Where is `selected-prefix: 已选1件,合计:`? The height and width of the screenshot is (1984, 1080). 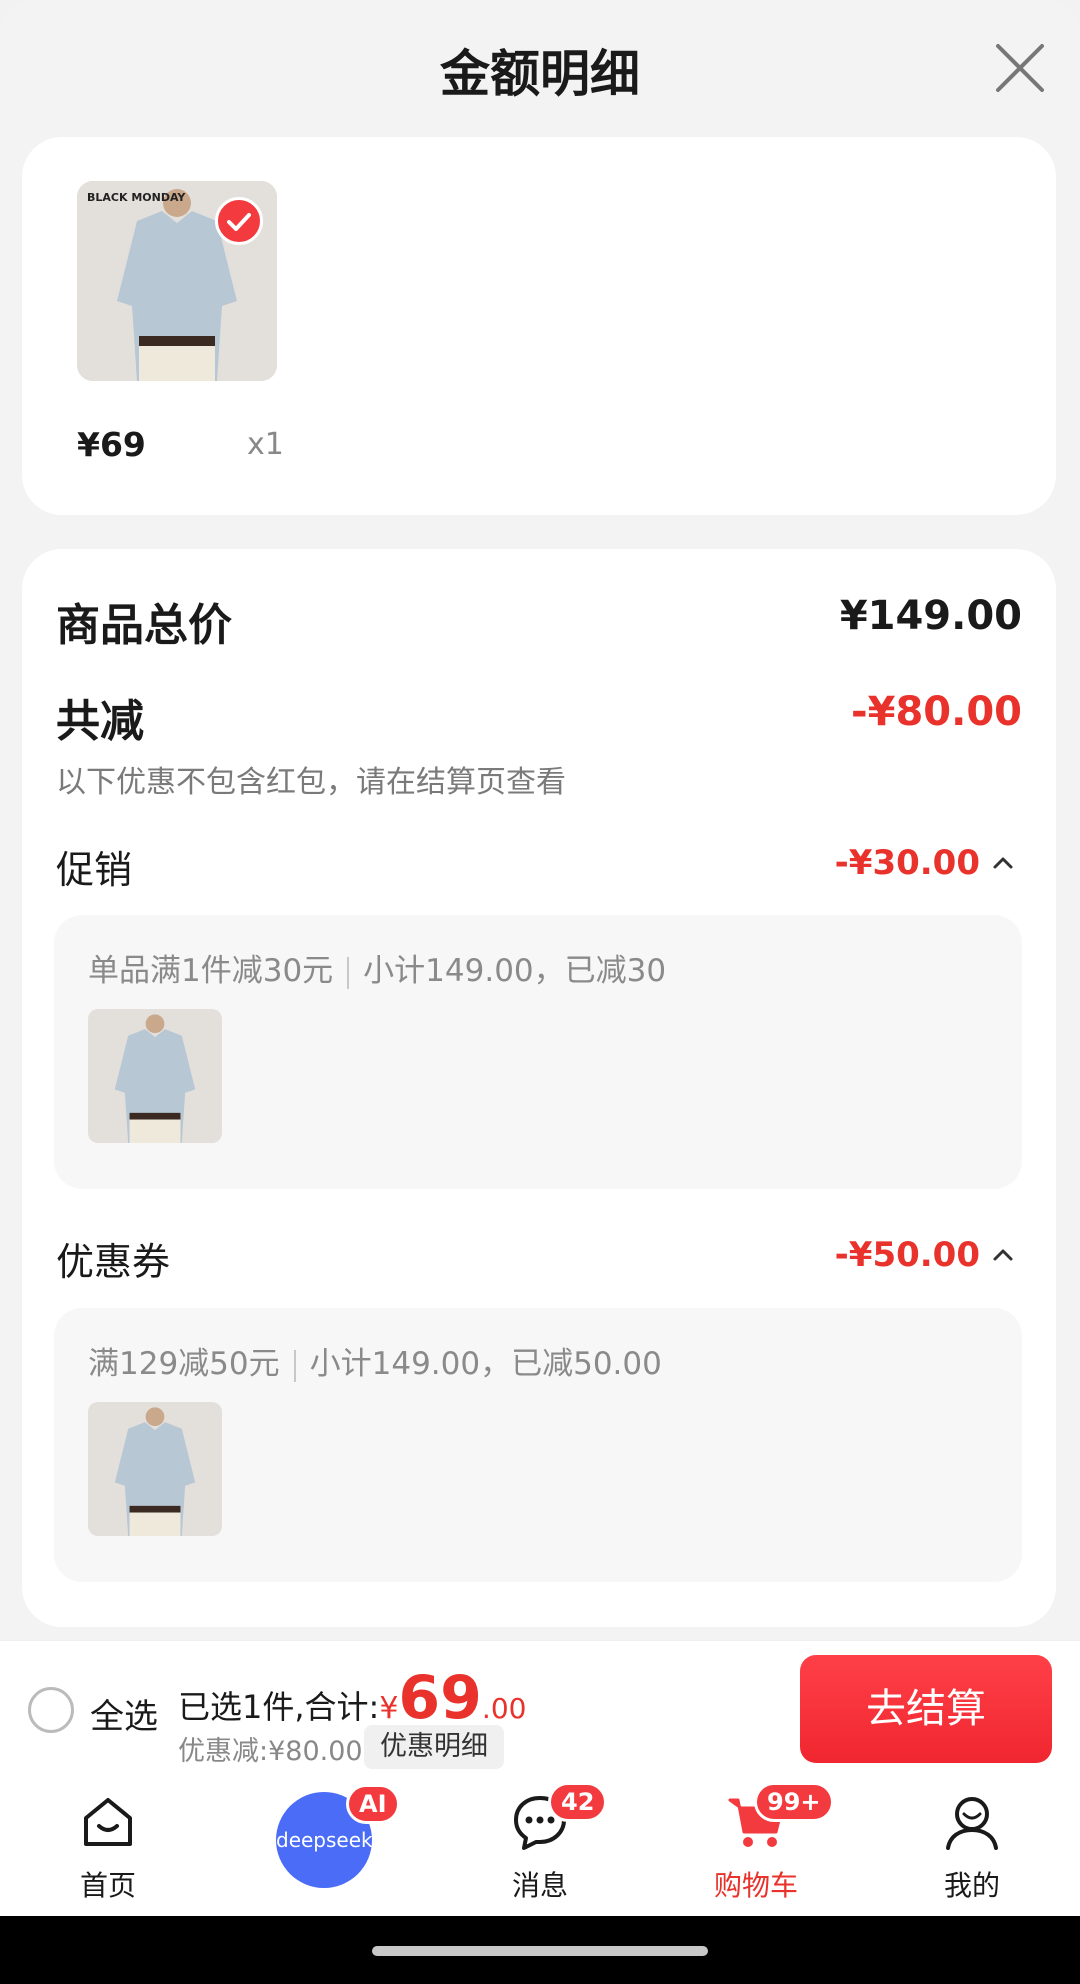
selected-prefix: 已选1件,合计: is located at coordinates (279, 1707).